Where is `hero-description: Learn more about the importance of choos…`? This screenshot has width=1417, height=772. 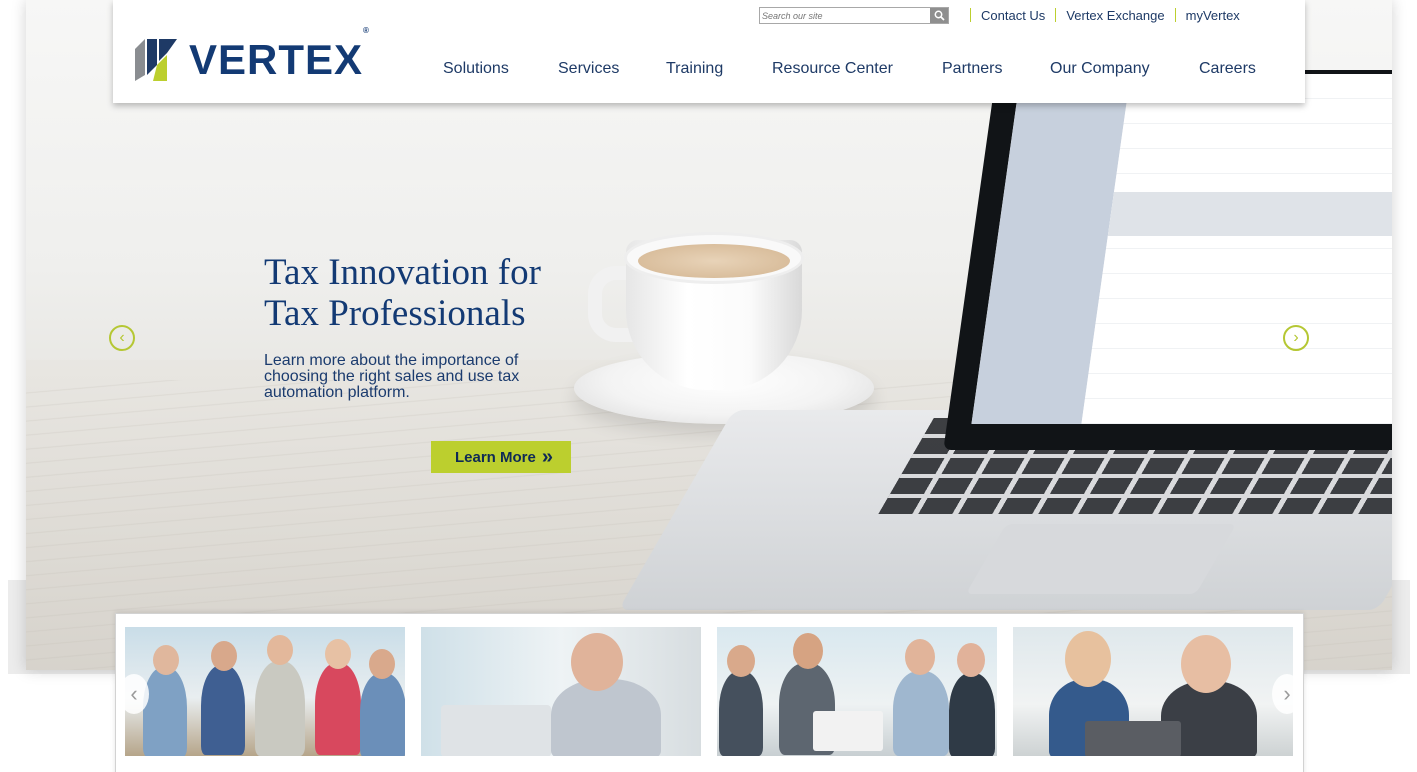 hero-description: Learn more about the importance of choos… is located at coordinates (392, 376).